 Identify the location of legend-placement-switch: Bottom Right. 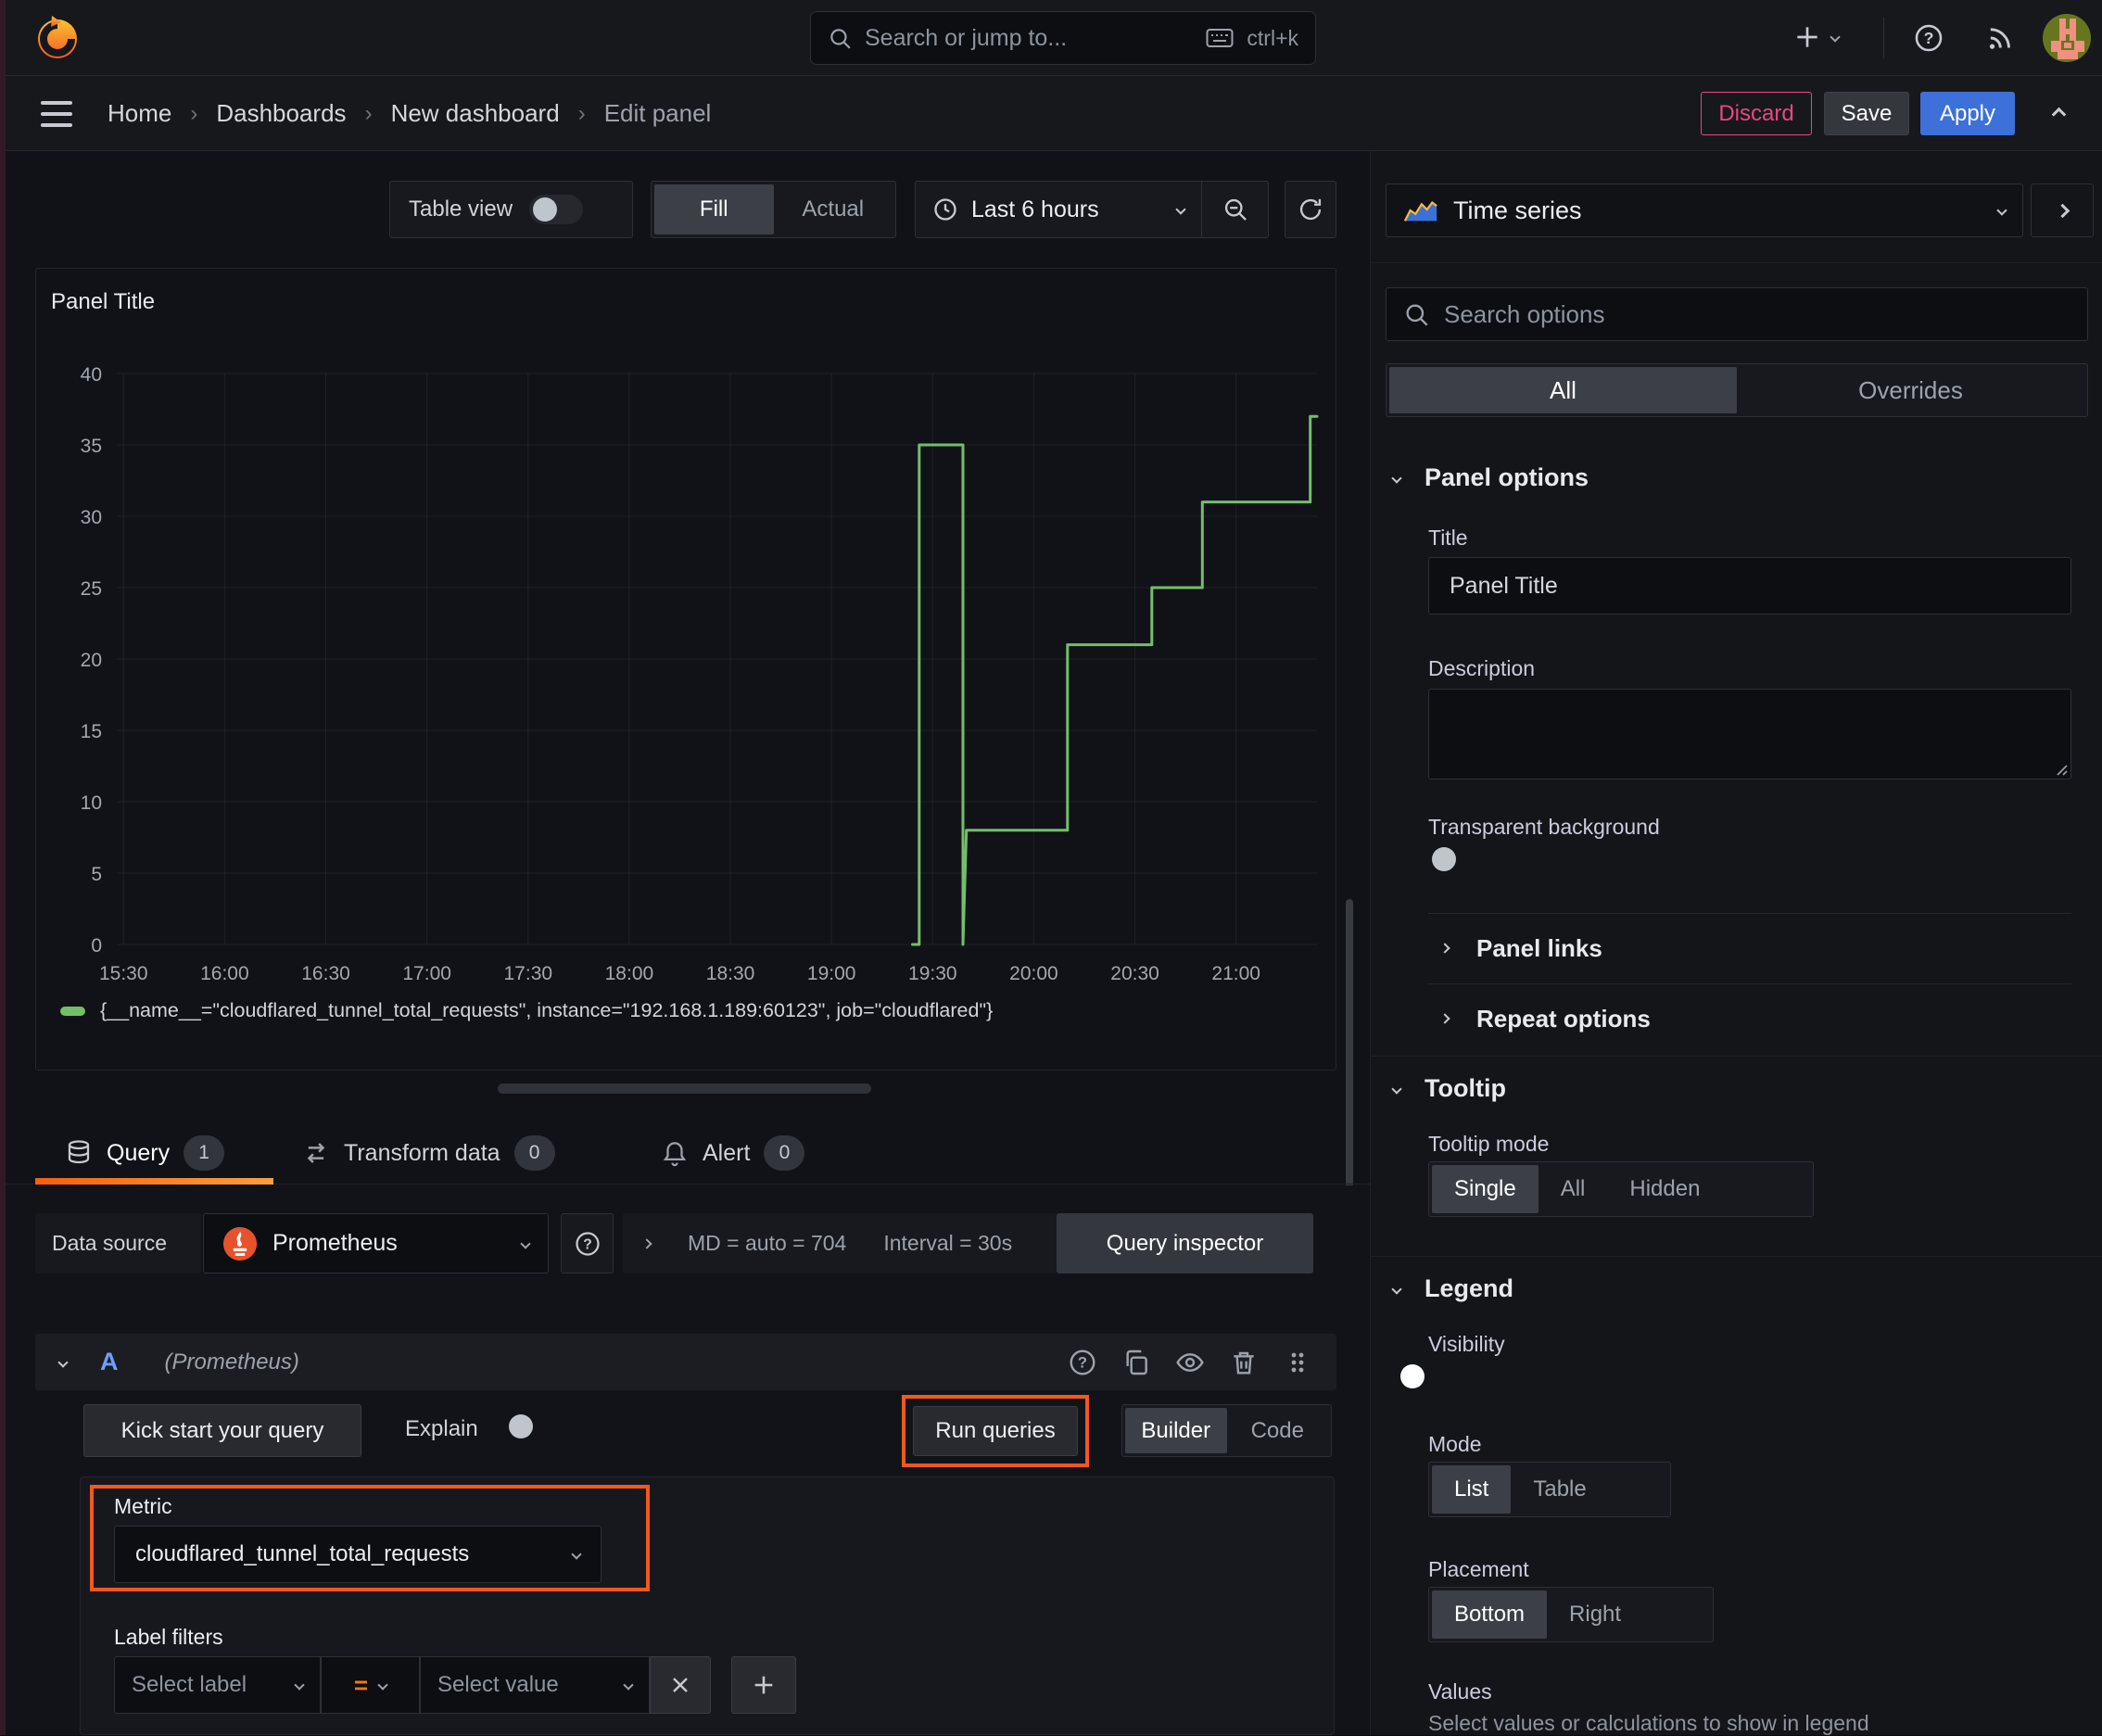
(1571, 1614).